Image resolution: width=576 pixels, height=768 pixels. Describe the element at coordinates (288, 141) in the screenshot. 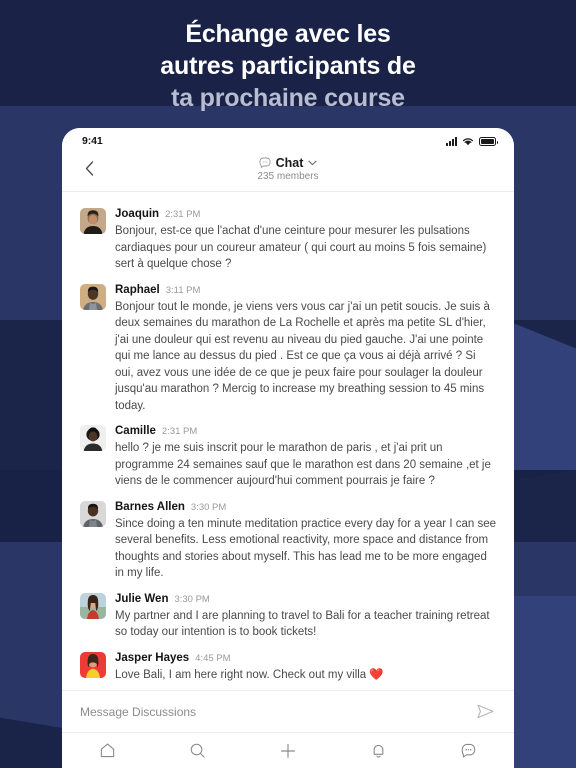

I see `status-bar: 9:41` at that location.